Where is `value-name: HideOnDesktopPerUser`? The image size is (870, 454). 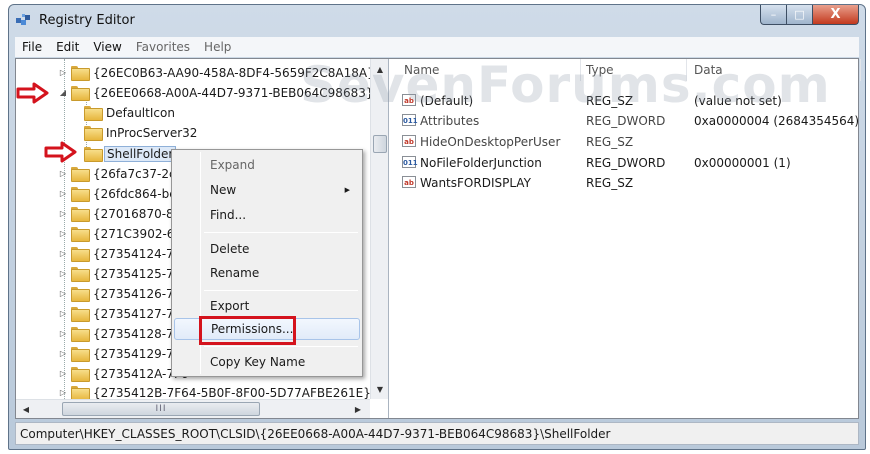
value-name: HideOnDesktopPerUser is located at coordinates (490, 142).